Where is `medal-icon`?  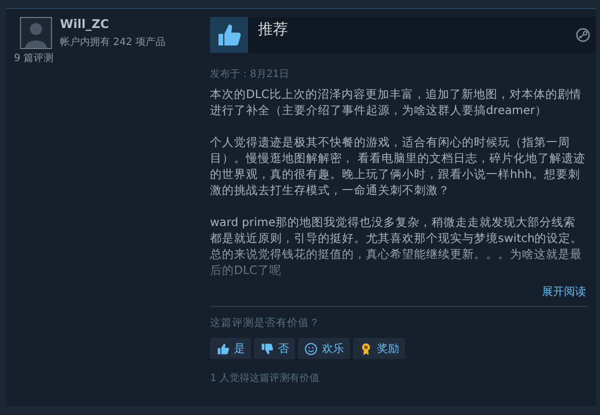 medal-icon is located at coordinates (366, 349).